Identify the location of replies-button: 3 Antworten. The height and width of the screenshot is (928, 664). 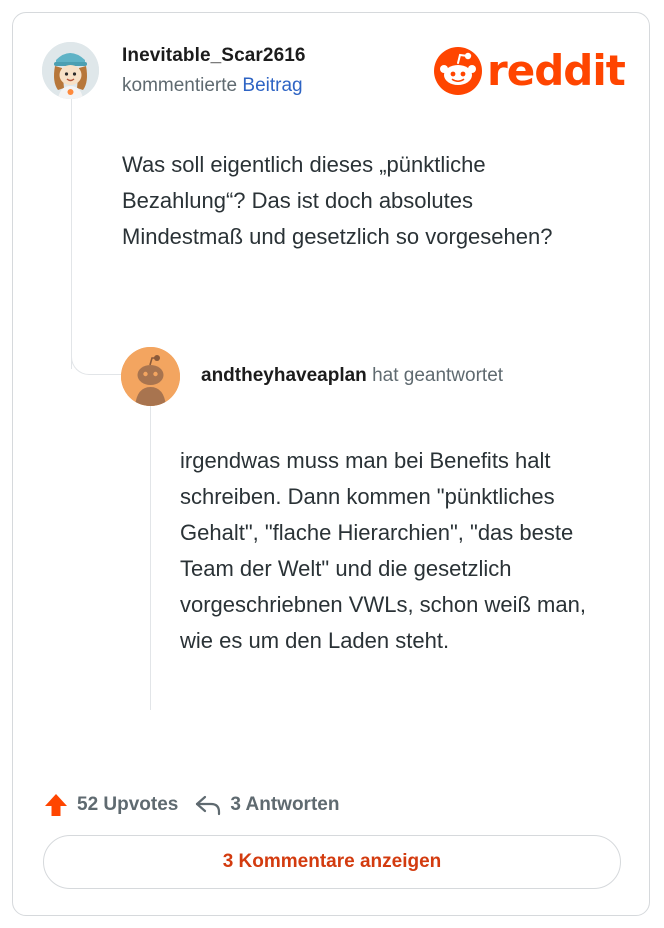
(266, 805).